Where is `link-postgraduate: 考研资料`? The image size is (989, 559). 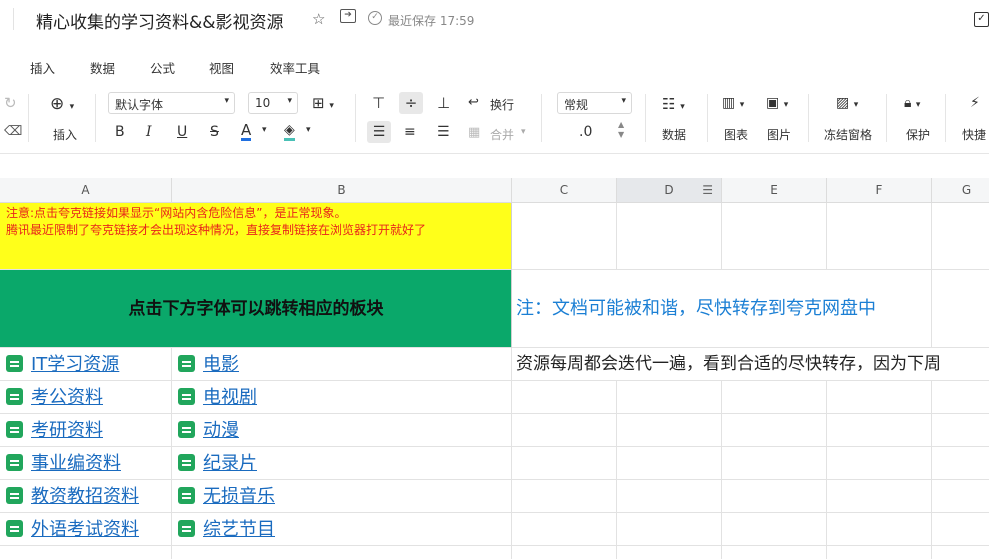 link-postgraduate: 考研资料 is located at coordinates (67, 430).